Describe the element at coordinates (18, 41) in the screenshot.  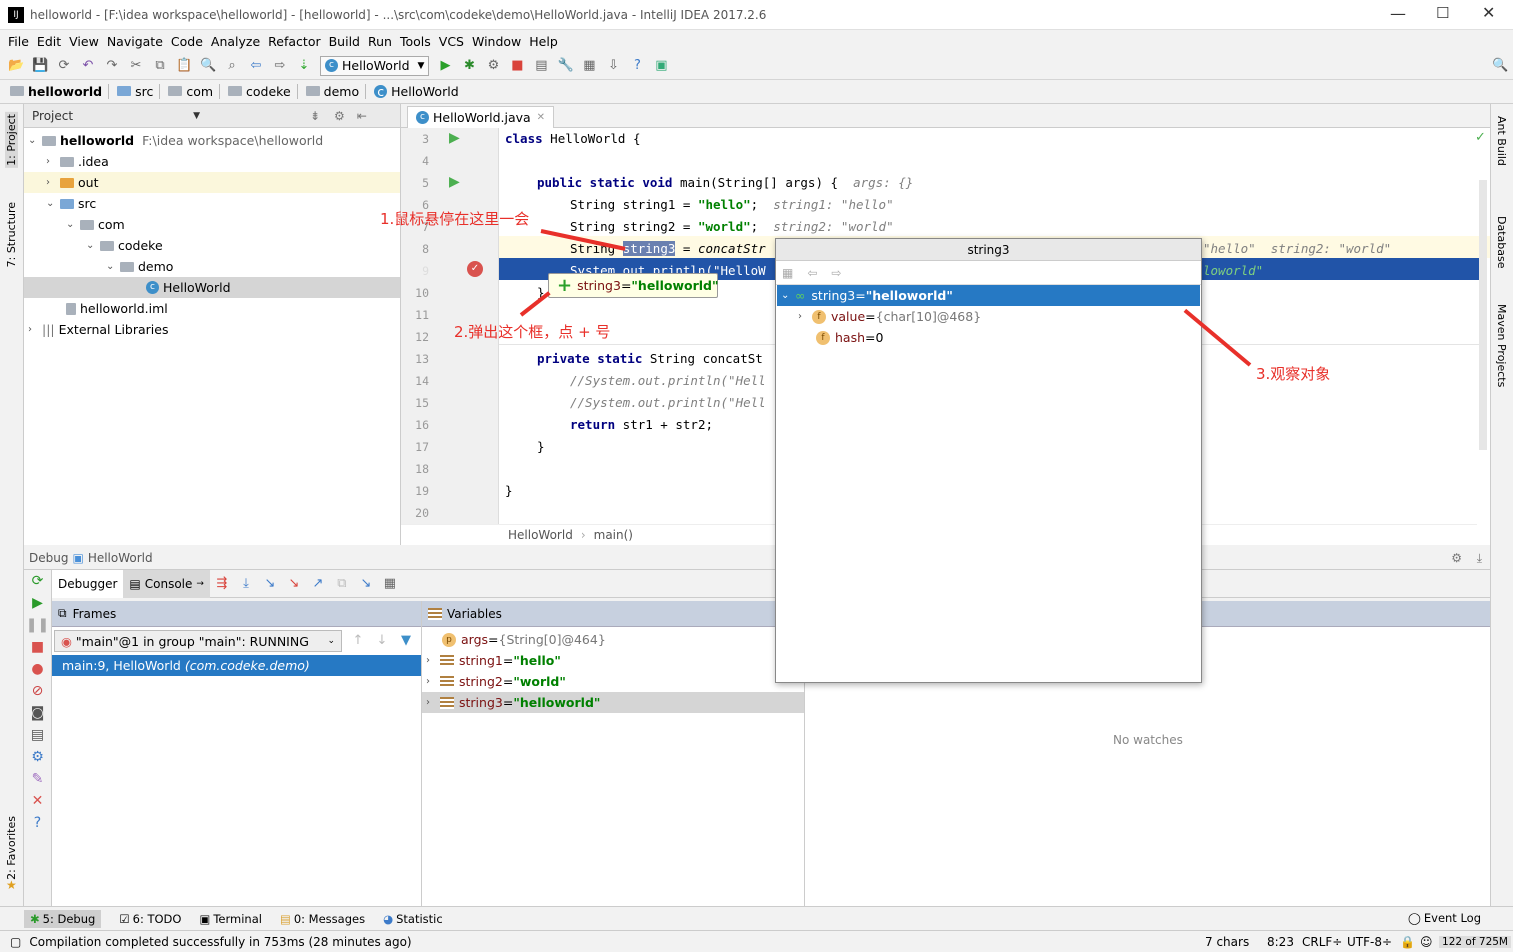
I see `menu-file: File` at that location.